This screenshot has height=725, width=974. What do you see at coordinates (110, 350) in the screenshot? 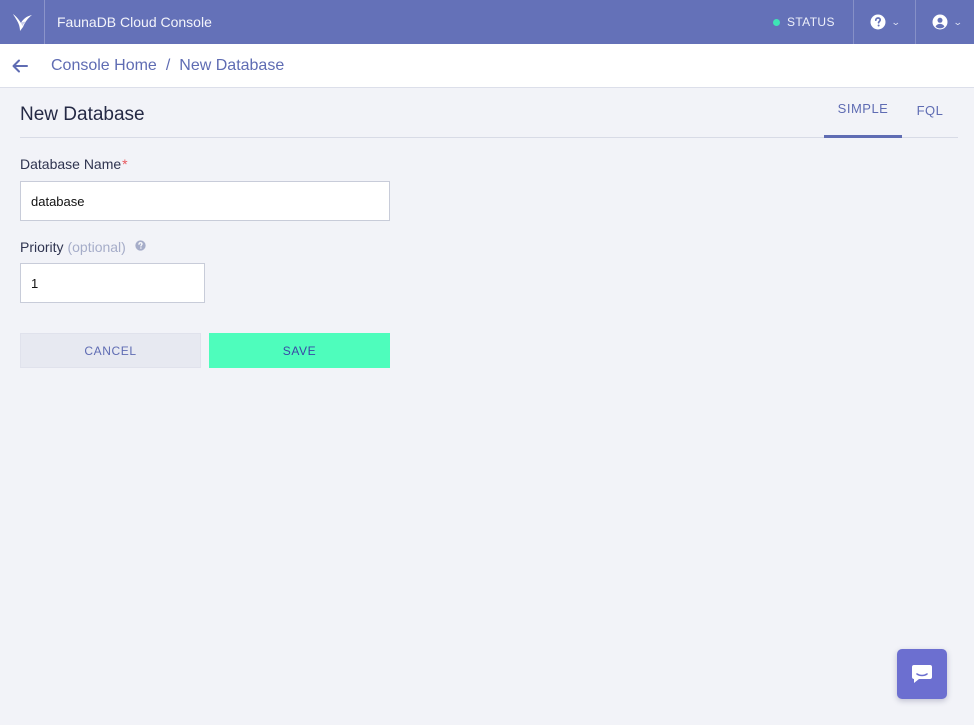
I see `cancel-button: CANCEL` at bounding box center [110, 350].